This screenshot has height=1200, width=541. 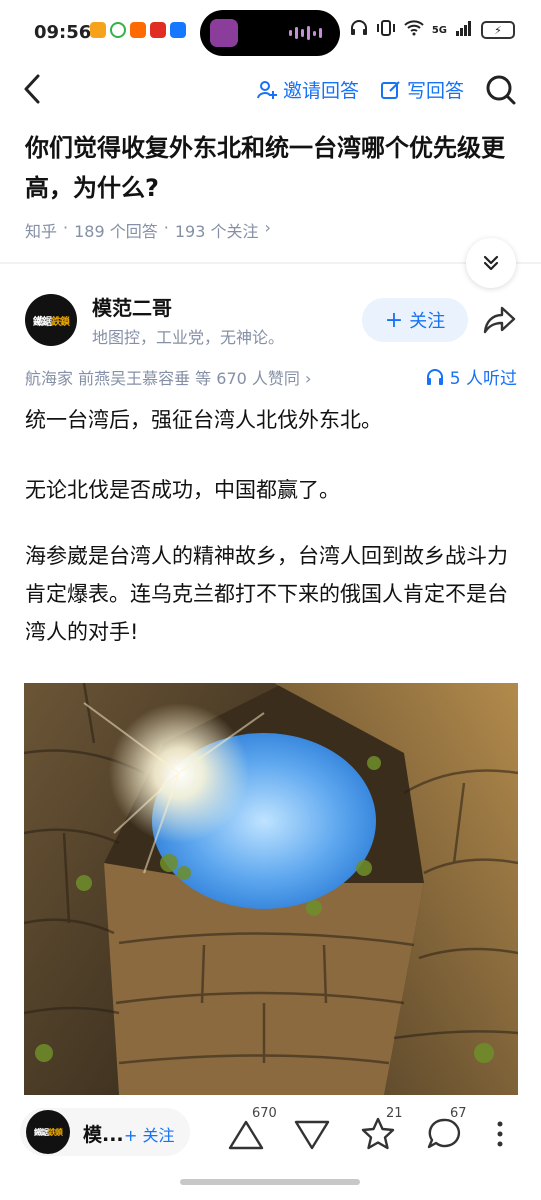 I want to click on dynamic-island, so click(x=270, y=33).